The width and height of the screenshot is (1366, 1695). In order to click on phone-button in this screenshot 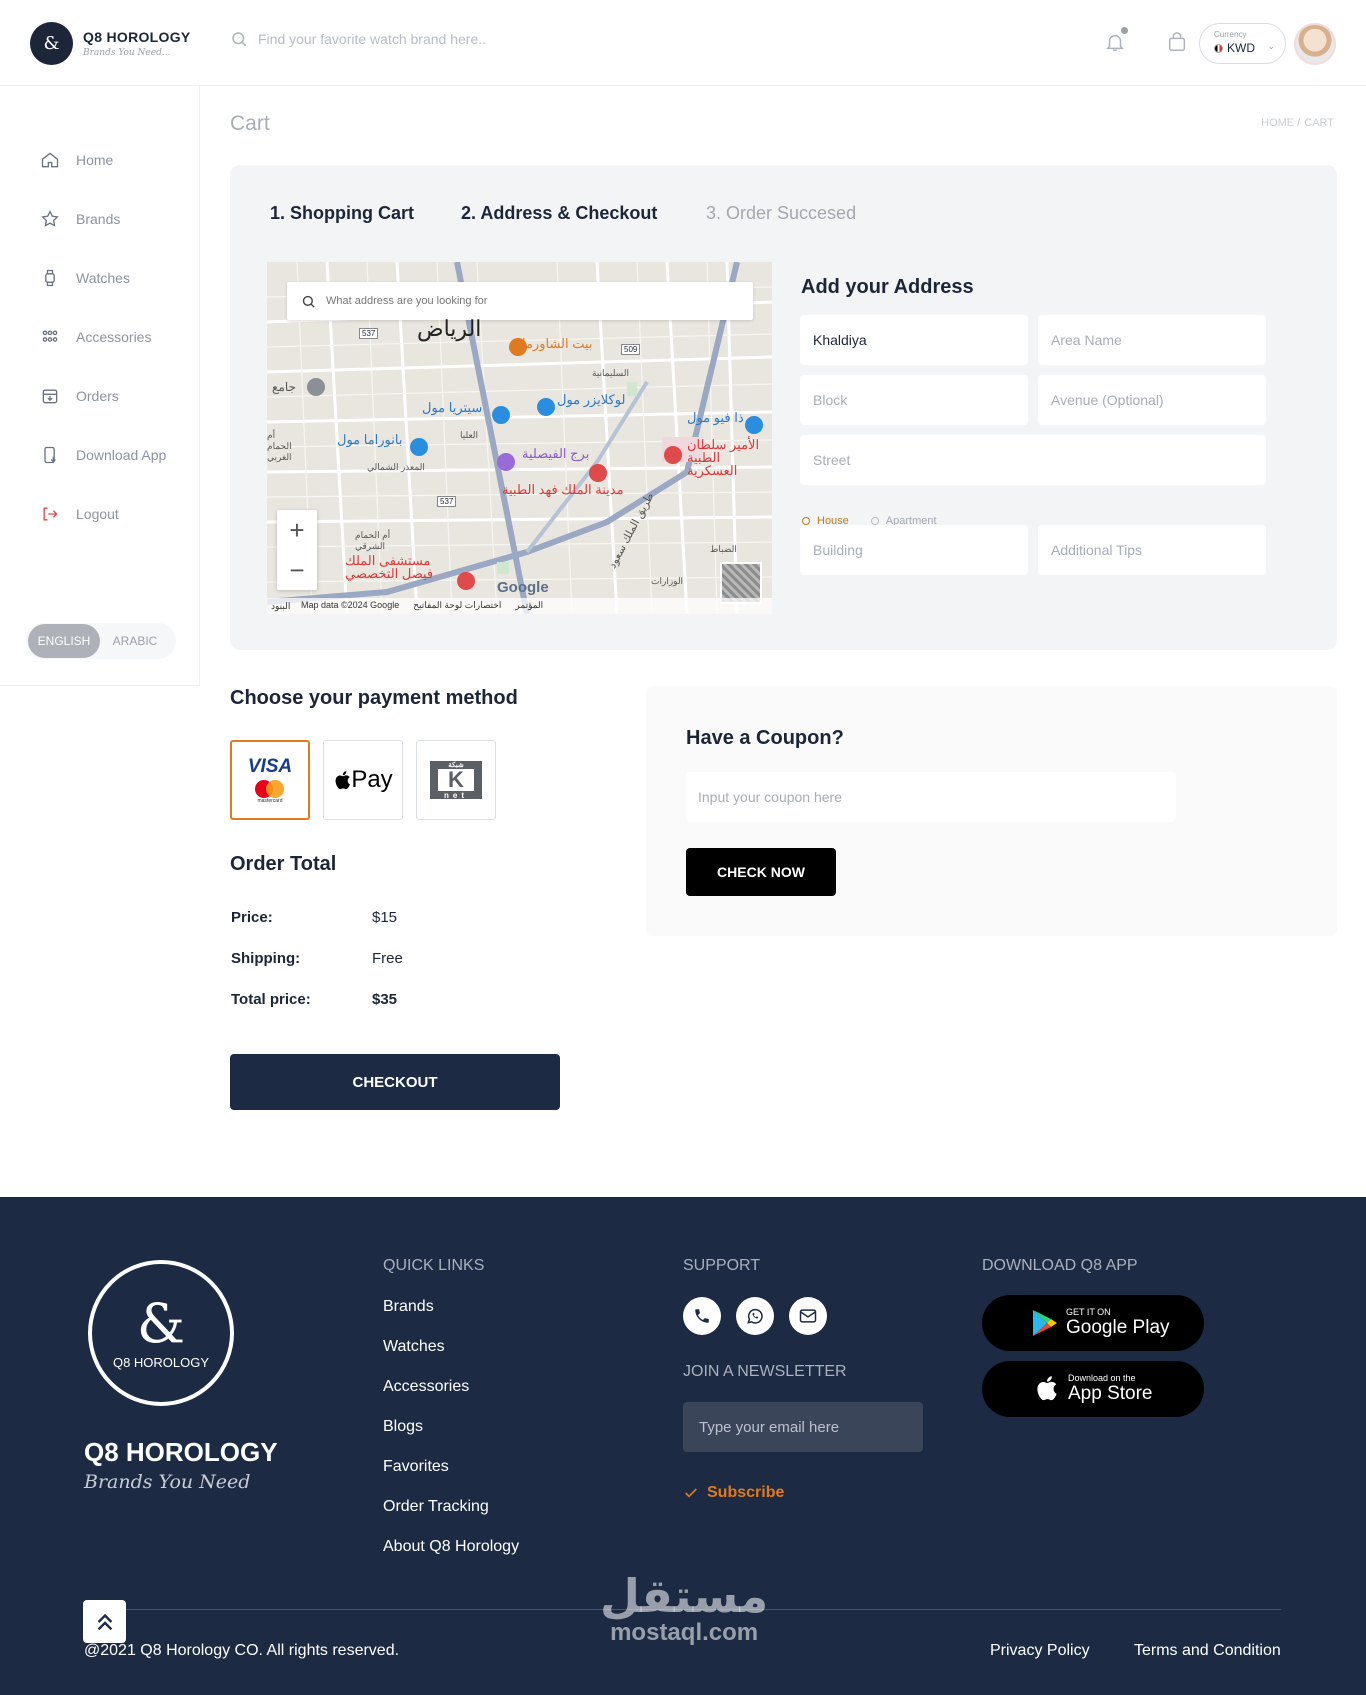, I will do `click(702, 1316)`.